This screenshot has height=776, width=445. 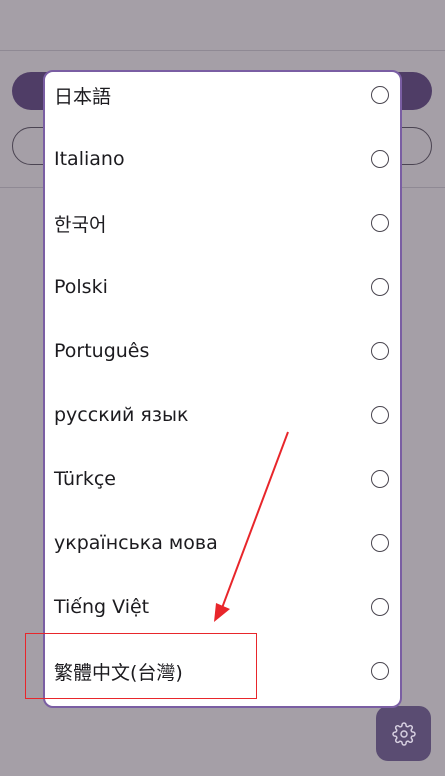 What do you see at coordinates (102, 351) in the screenshot?
I see `language-label: Português` at bounding box center [102, 351].